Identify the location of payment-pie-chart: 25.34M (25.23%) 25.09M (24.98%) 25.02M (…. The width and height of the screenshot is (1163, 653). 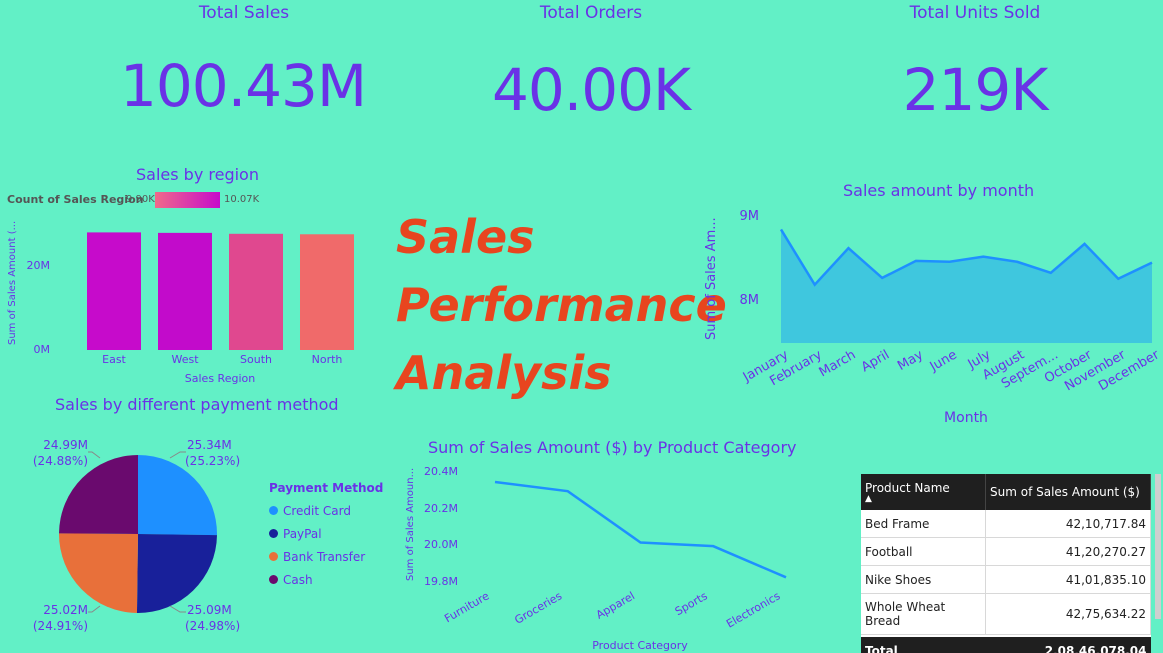
(136, 535).